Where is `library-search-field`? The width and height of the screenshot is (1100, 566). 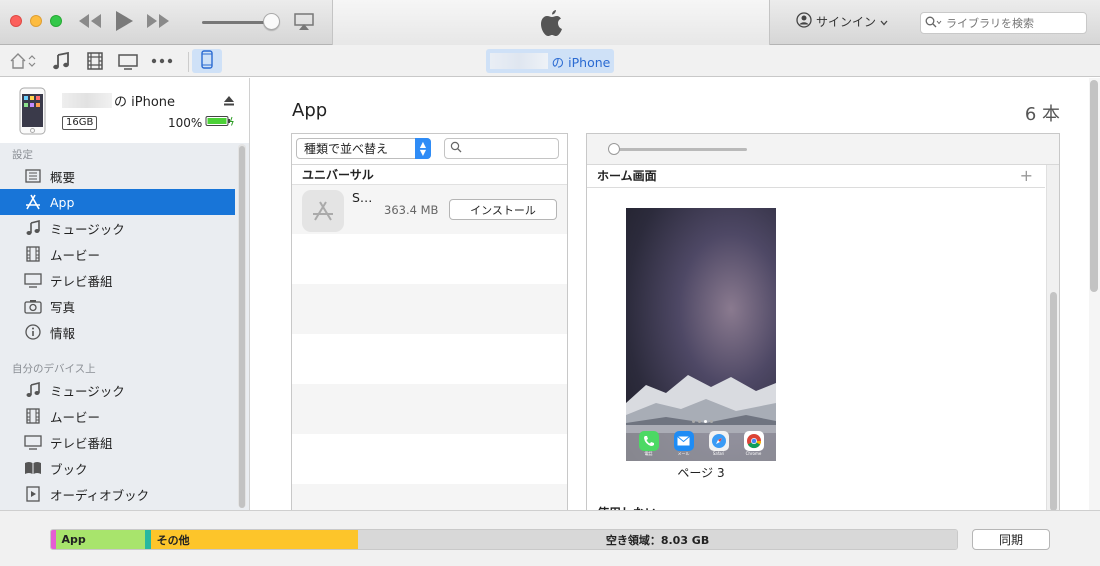 library-search-field is located at coordinates (1003, 23).